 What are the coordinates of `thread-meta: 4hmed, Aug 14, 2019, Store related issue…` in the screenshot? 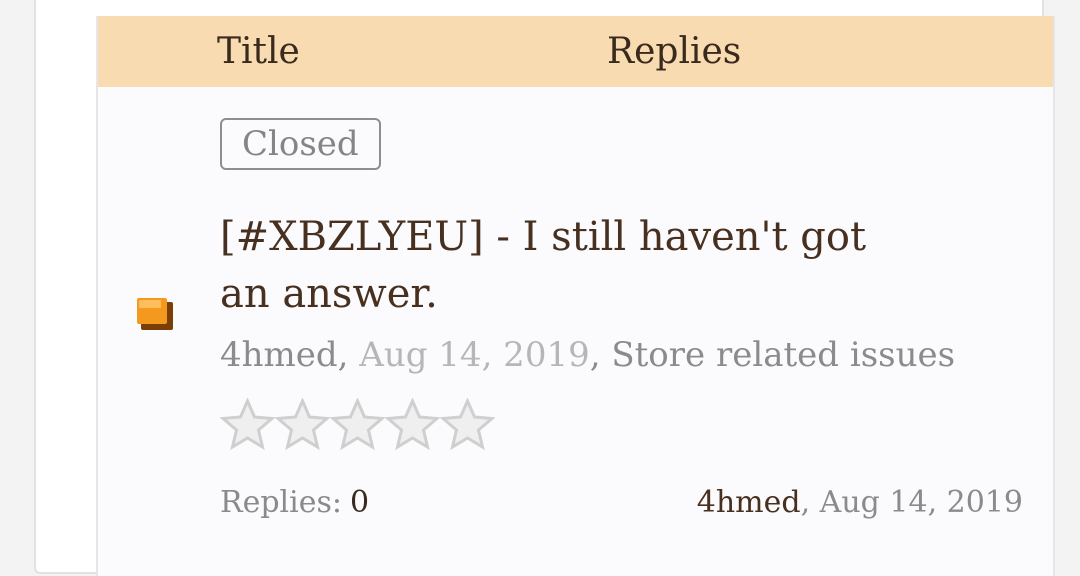 It's located at (587, 355).